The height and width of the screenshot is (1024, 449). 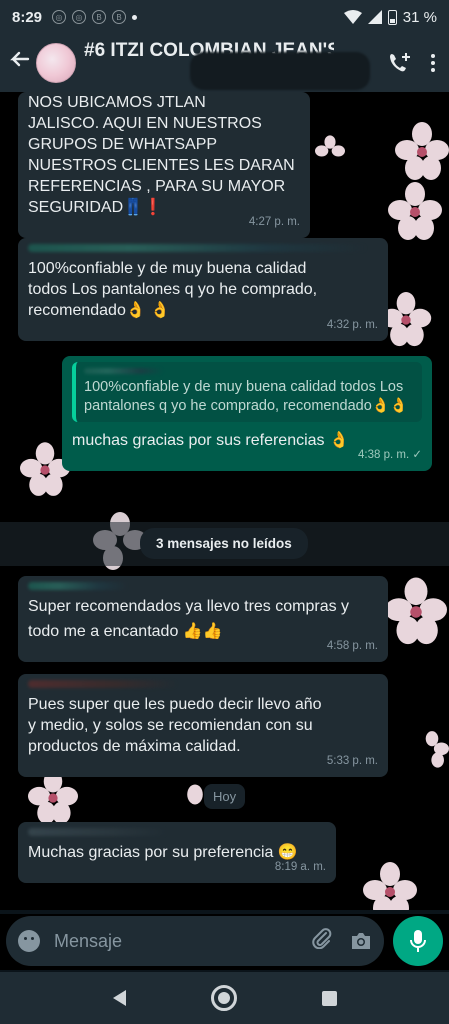 I want to click on unread-messages-label: 3 mensajes no leídos, so click(x=224, y=543).